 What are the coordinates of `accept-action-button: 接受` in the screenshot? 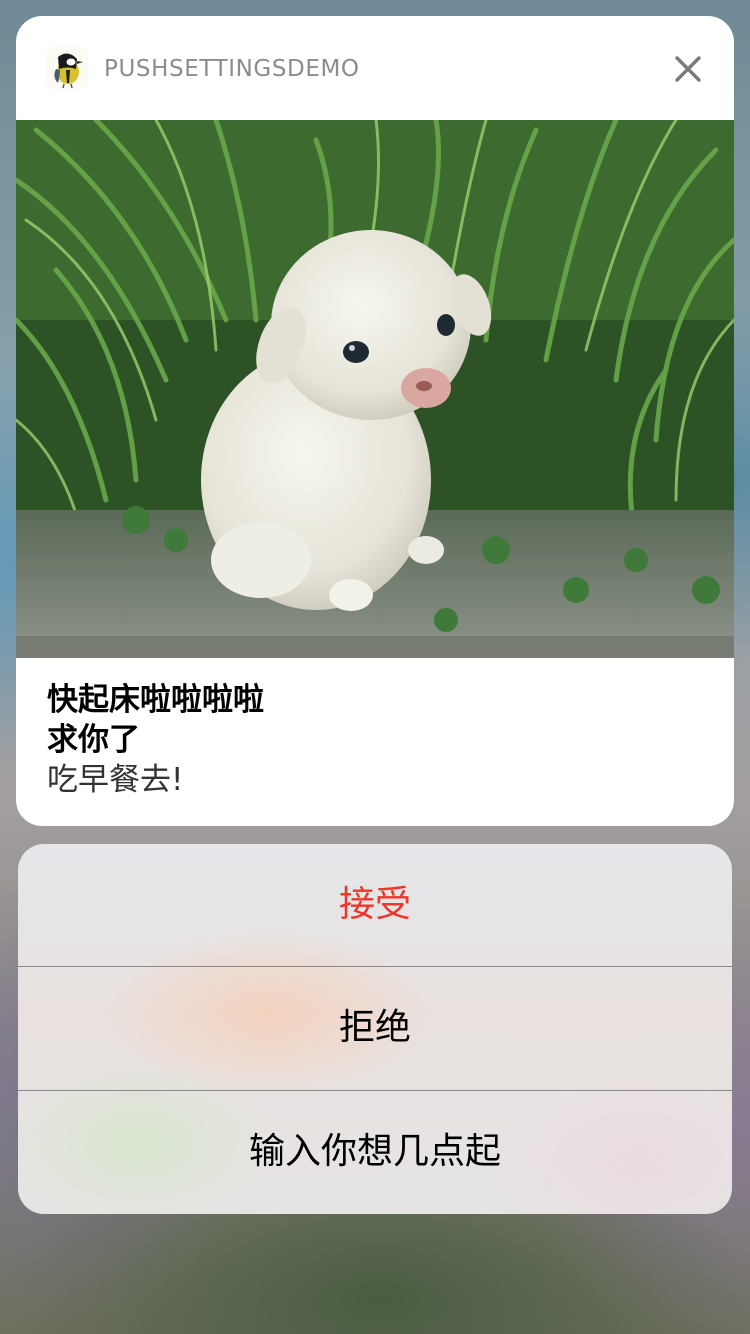 It's located at (375, 905).